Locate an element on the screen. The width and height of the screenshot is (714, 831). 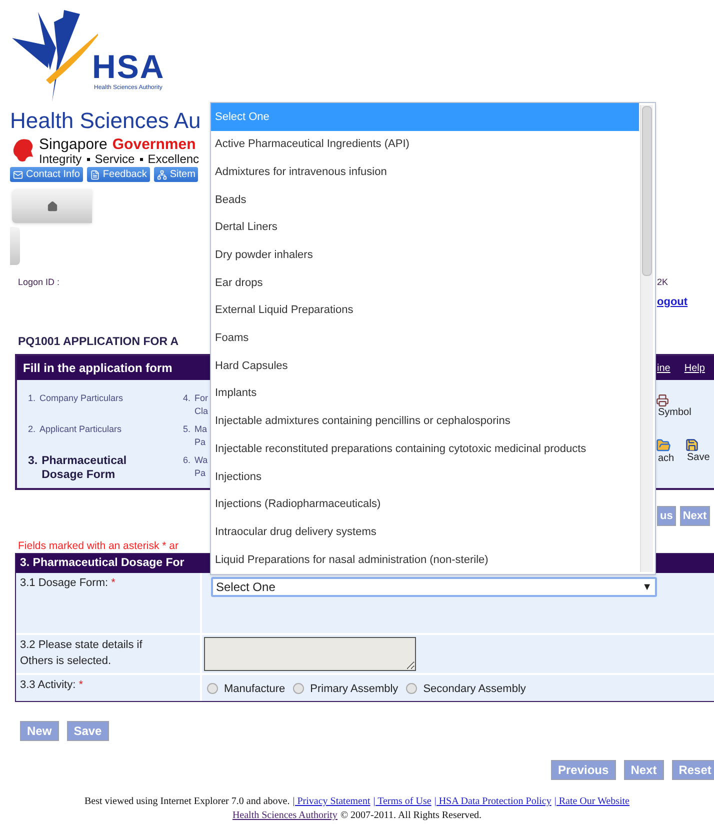
government-name-highlight: Governmen is located at coordinates (154, 145).